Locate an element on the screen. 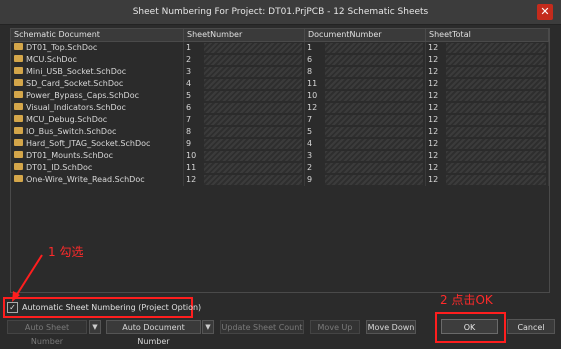 This screenshot has width=561, height=349. schematic-document-cell: MCU.SchDoc is located at coordinates (97, 60).